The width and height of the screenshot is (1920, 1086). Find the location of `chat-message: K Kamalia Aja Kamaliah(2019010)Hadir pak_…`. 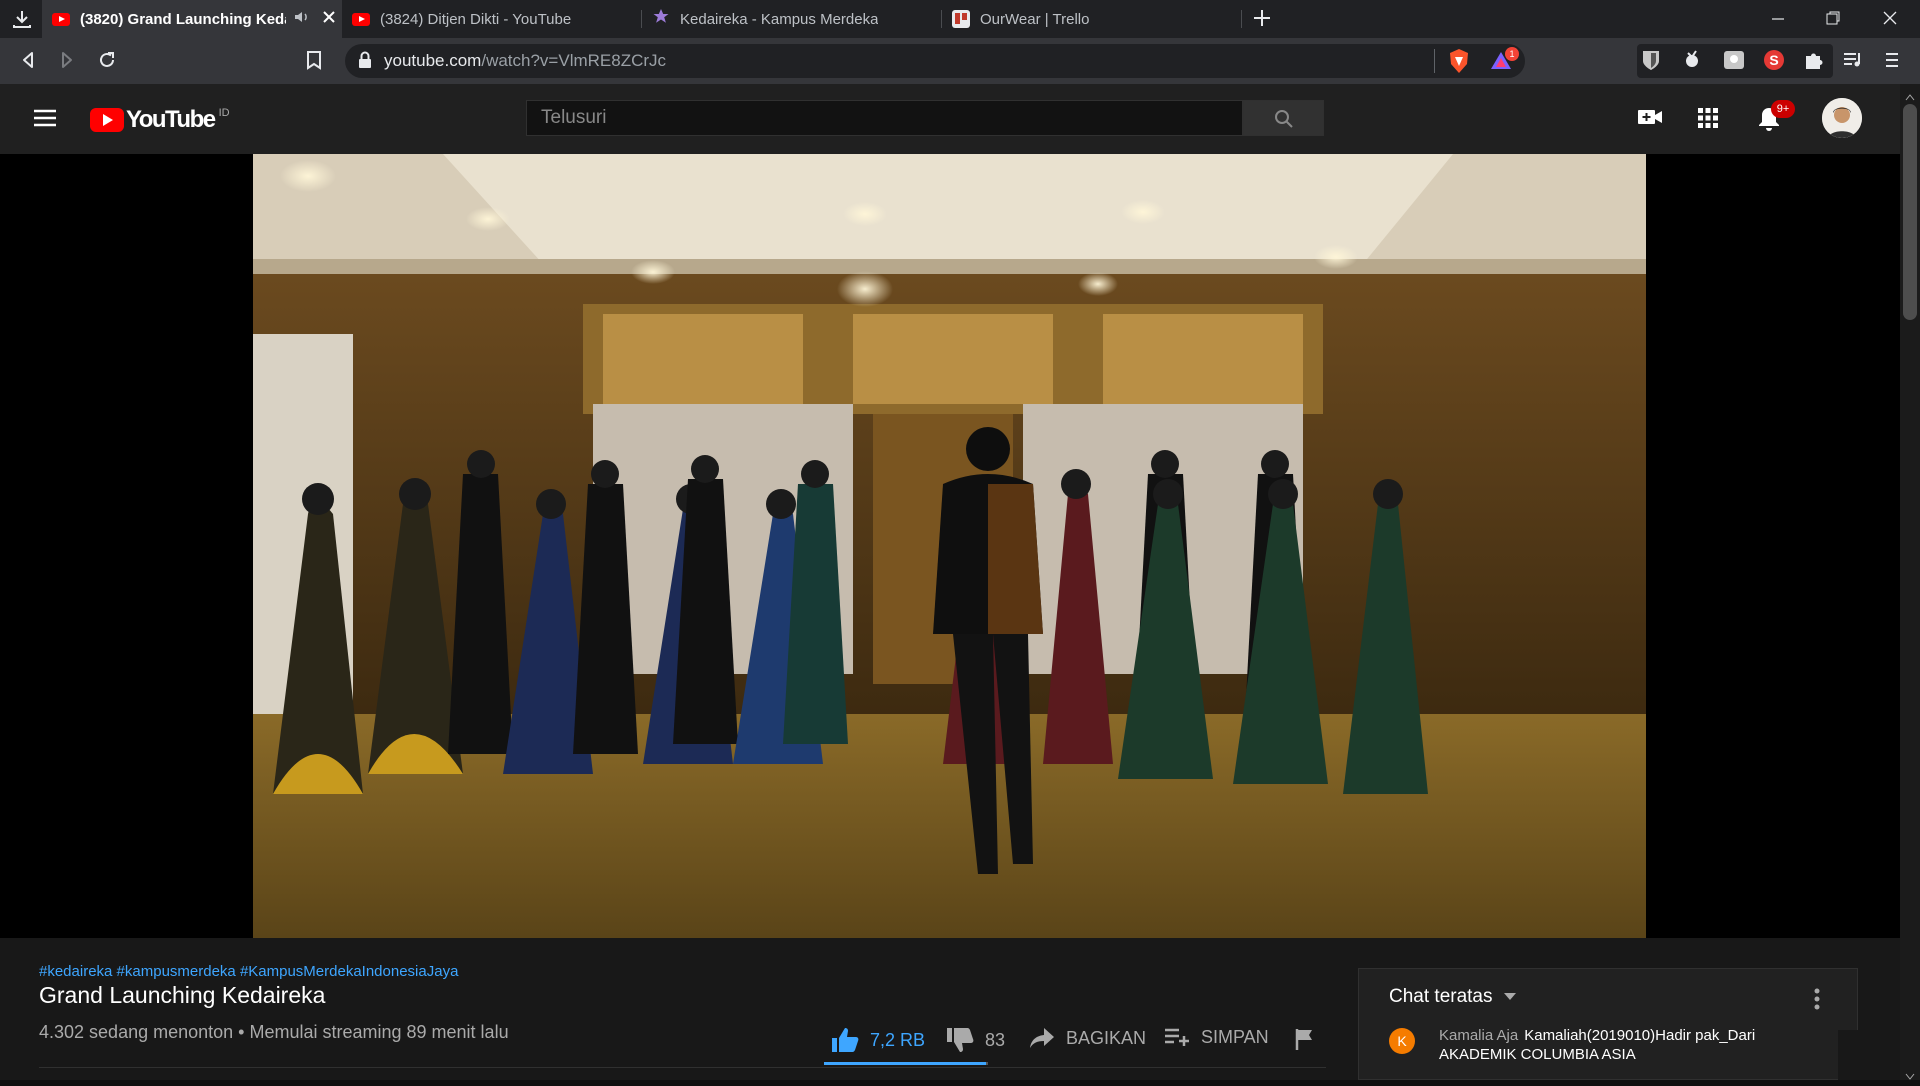

chat-message: K Kamalia Aja Kamaliah(2019010)Hadir pak_… is located at coordinates (1594, 1045).